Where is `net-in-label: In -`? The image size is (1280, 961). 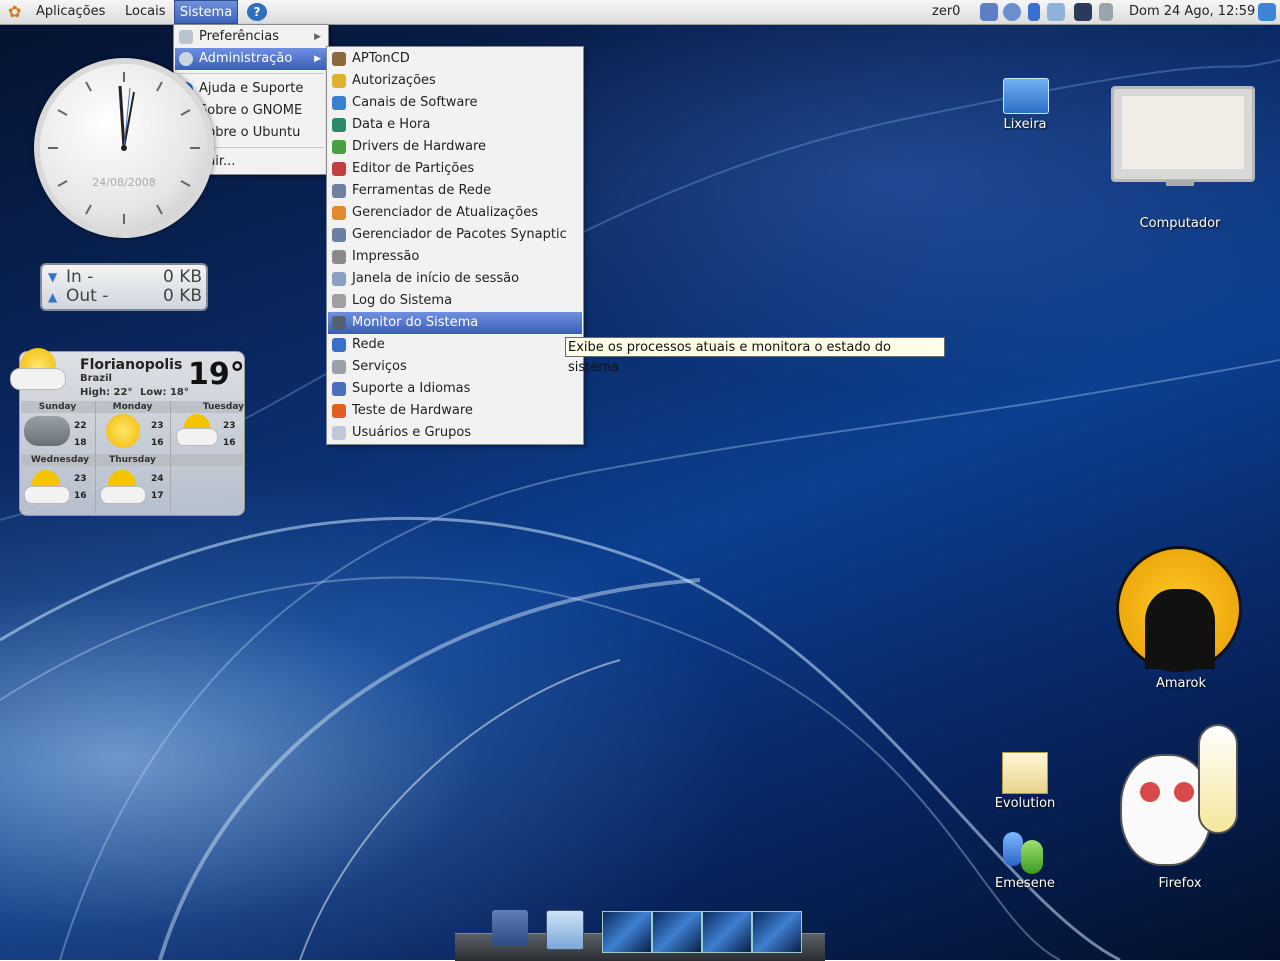
net-in-label: In - is located at coordinates (80, 277).